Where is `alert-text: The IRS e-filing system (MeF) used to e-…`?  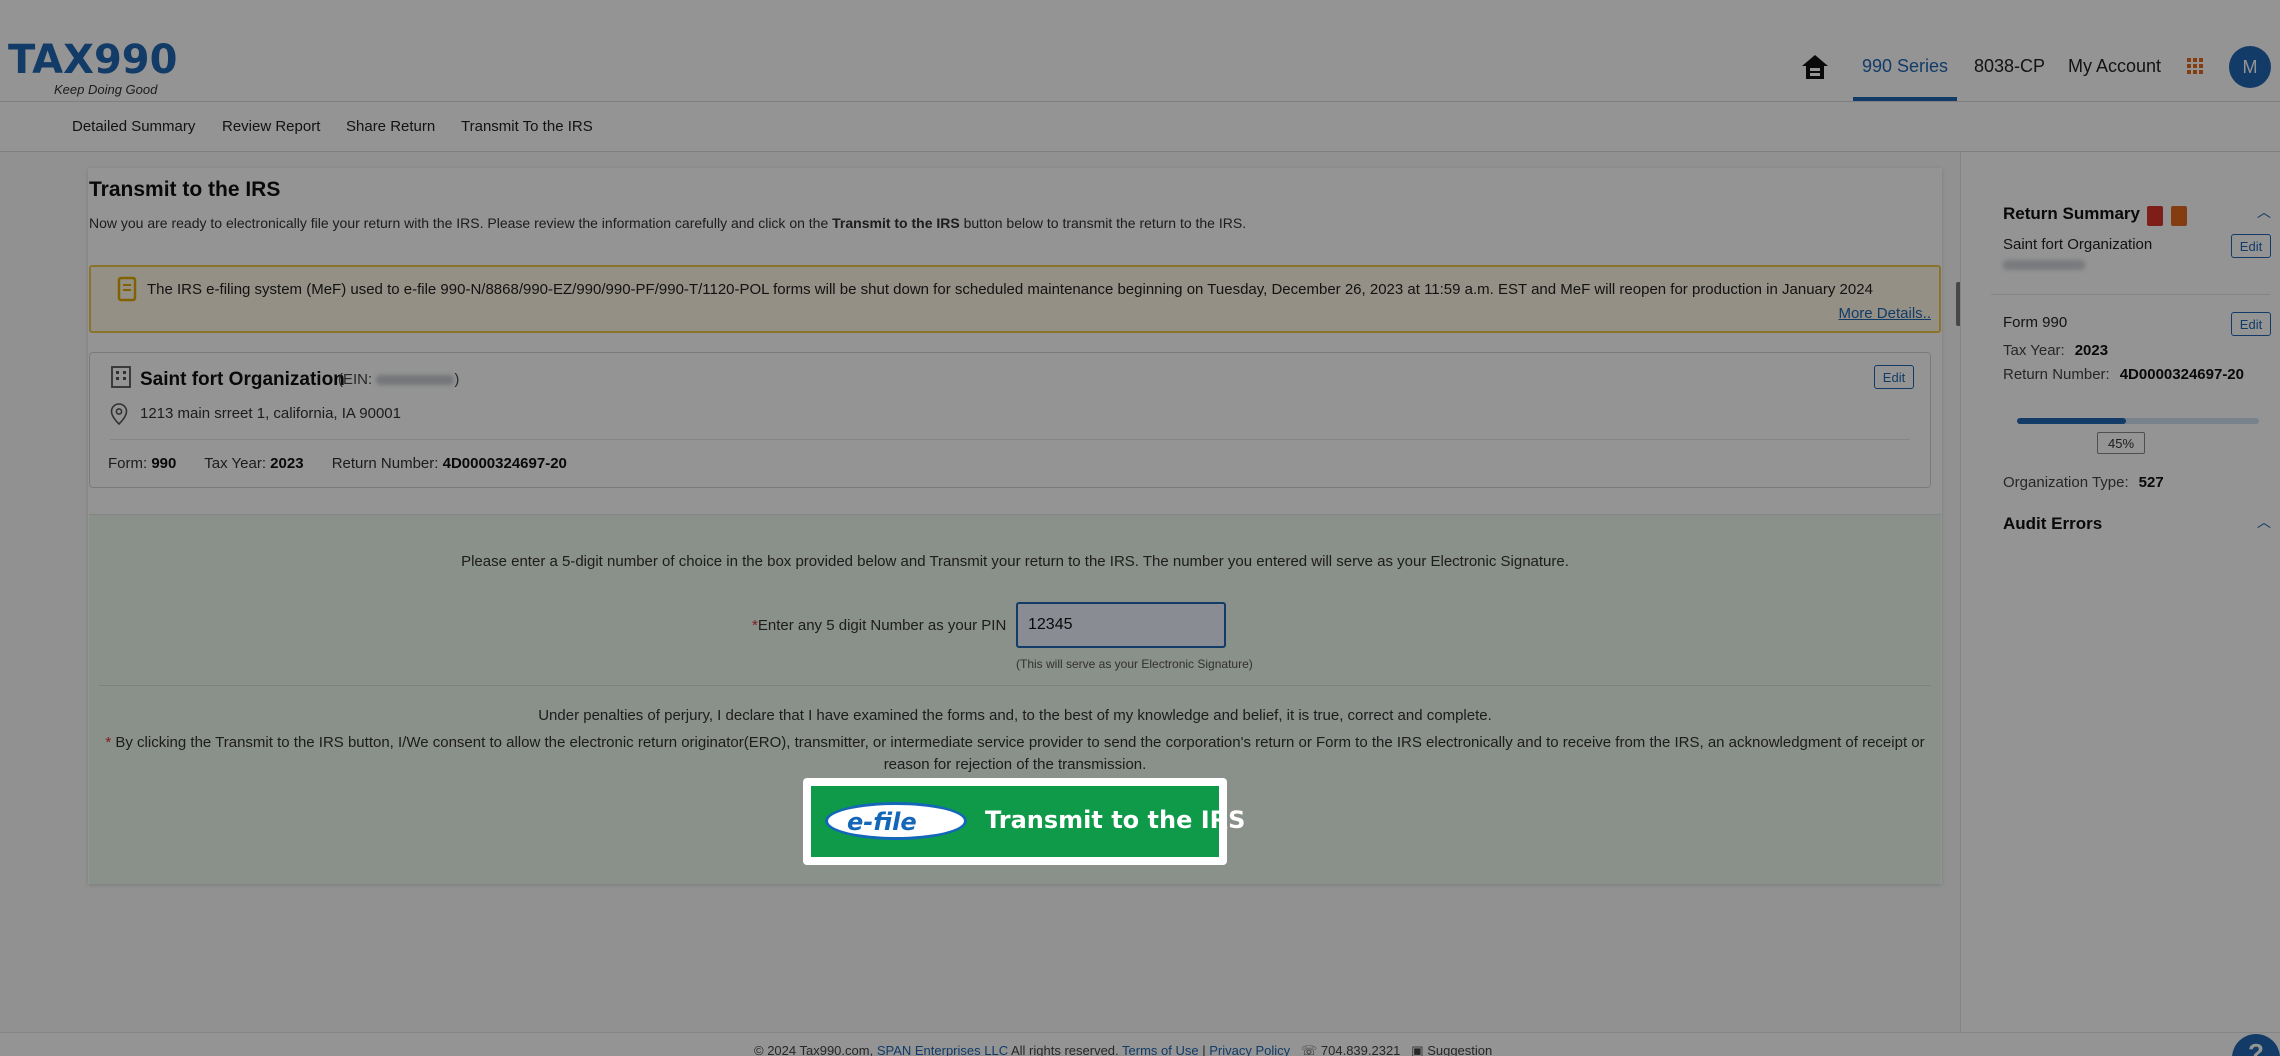
alert-text: The IRS e-filing system (MeF) used to e-… is located at coordinates (1010, 289).